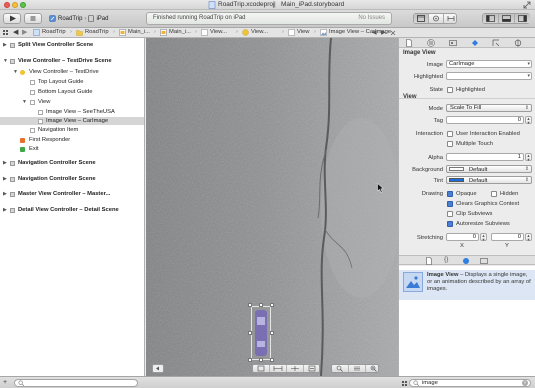  Describe the element at coordinates (72, 45) in the screenshot. I see `outline-row: ▶ Split View Controller Scene` at that location.